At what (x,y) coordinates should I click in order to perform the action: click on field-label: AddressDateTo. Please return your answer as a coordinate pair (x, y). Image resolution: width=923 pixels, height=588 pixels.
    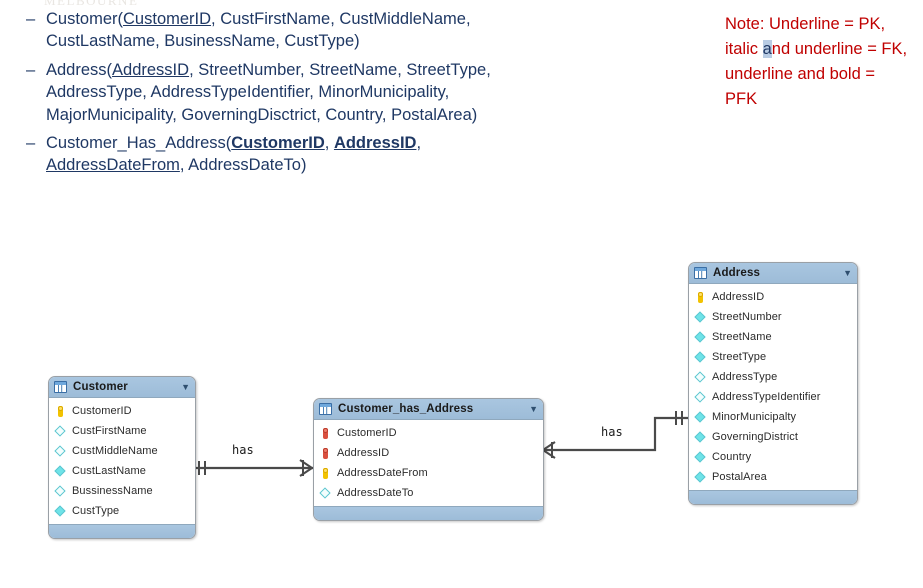
    Looking at the image, I should click on (375, 493).